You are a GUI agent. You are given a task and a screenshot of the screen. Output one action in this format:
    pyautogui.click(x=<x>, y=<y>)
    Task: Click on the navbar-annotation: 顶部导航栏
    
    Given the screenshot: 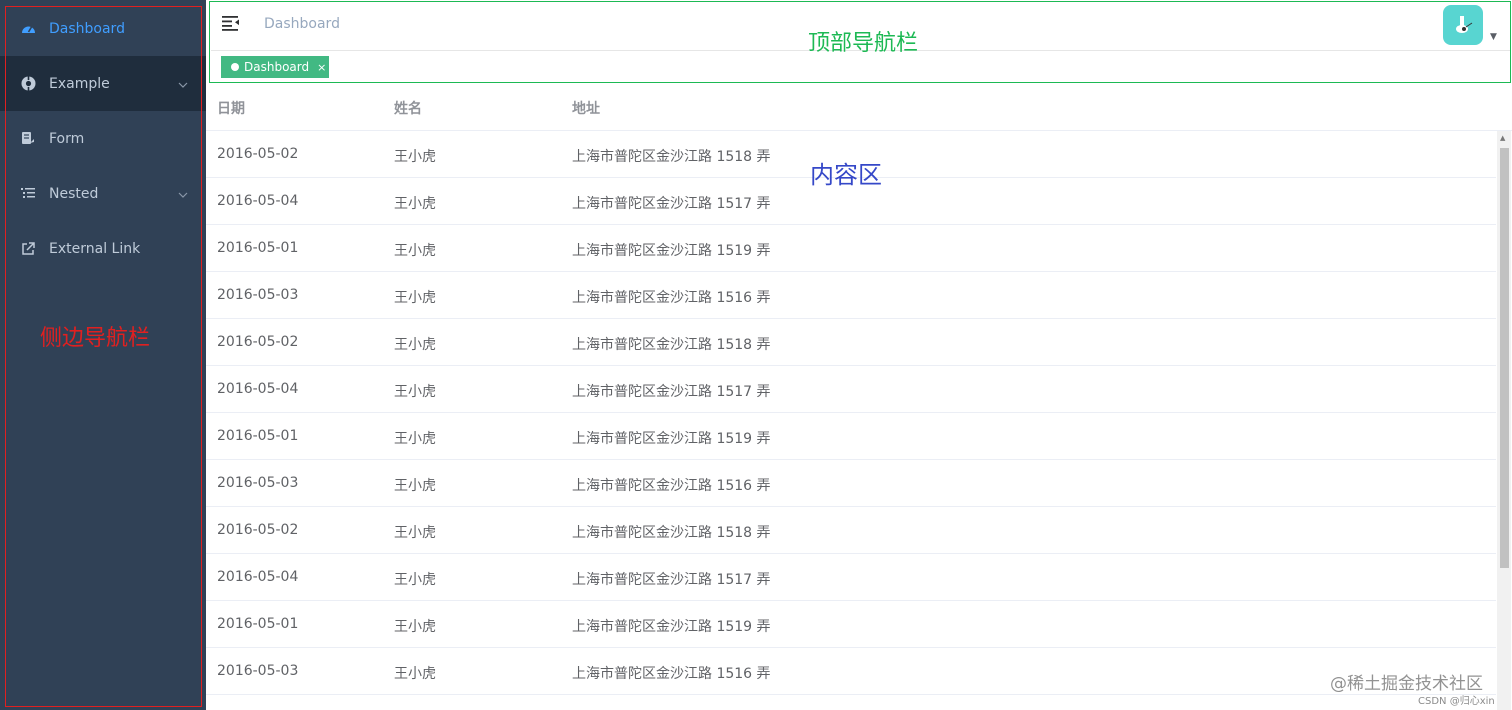 What is the action you would take?
    pyautogui.click(x=863, y=43)
    